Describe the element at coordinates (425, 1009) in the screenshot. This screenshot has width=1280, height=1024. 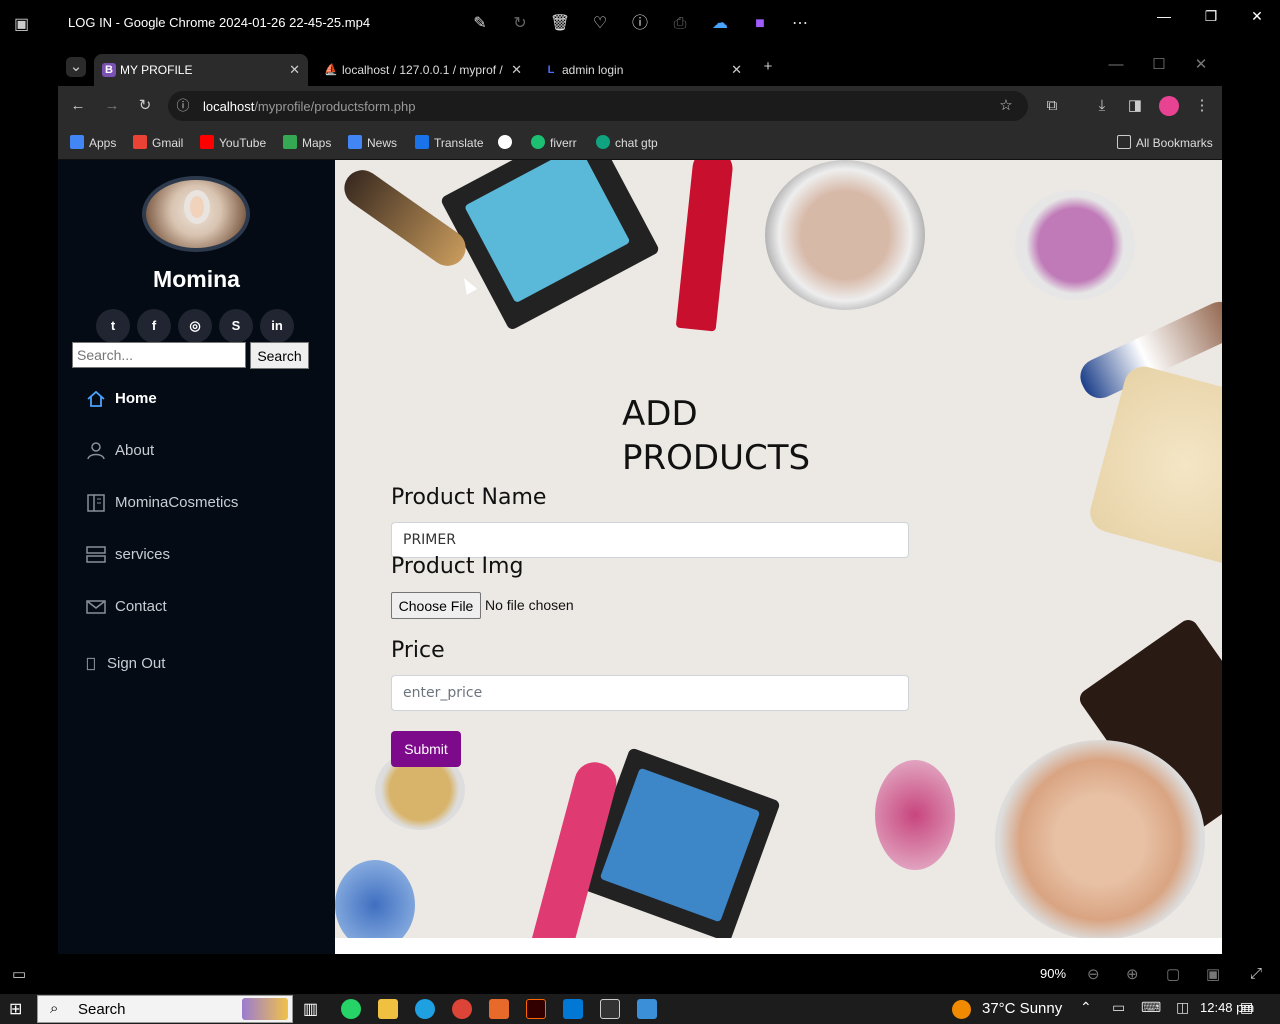
I see `edge-icon` at that location.